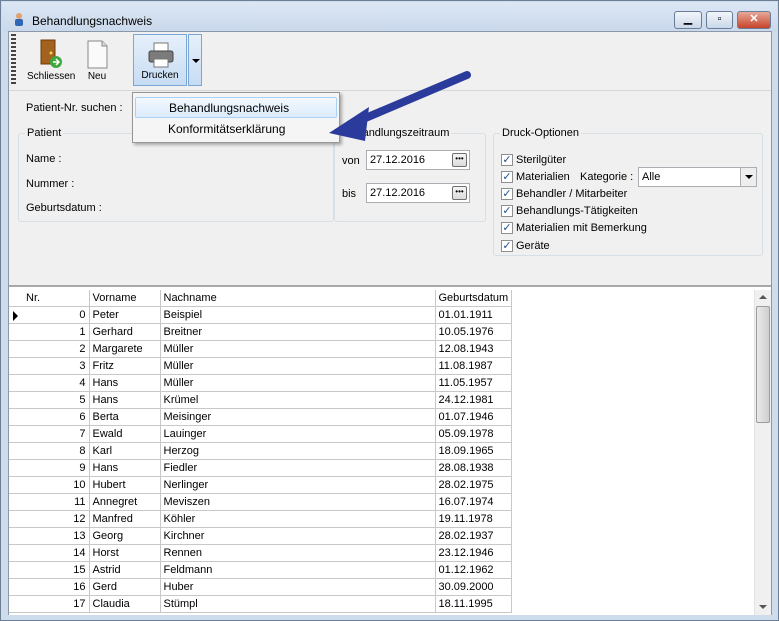  I want to click on cell-geburtsdatum: 28.08.1938, so click(474, 468).